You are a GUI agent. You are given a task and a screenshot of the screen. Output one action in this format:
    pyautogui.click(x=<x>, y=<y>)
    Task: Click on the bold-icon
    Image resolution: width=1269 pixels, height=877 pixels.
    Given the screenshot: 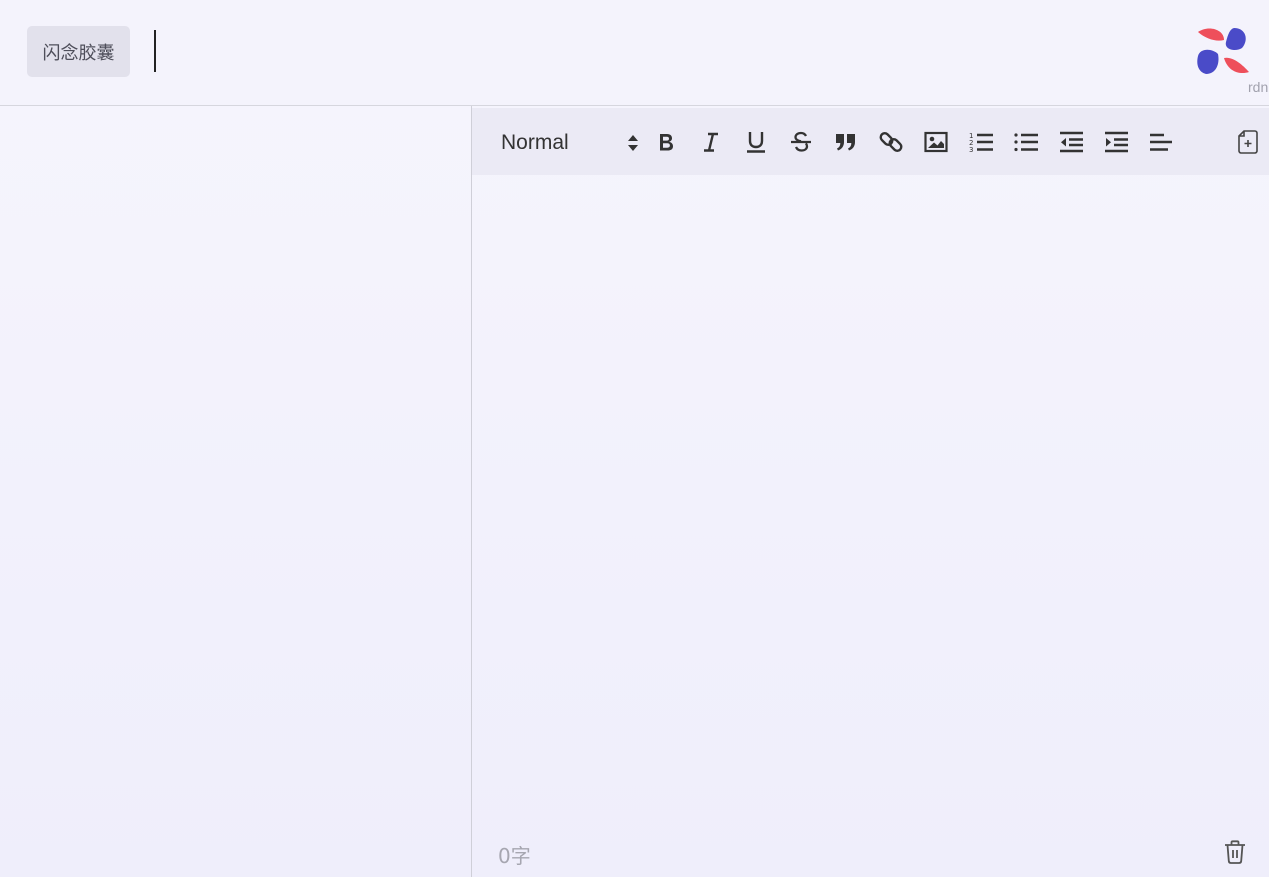 What is the action you would take?
    pyautogui.click(x=666, y=142)
    